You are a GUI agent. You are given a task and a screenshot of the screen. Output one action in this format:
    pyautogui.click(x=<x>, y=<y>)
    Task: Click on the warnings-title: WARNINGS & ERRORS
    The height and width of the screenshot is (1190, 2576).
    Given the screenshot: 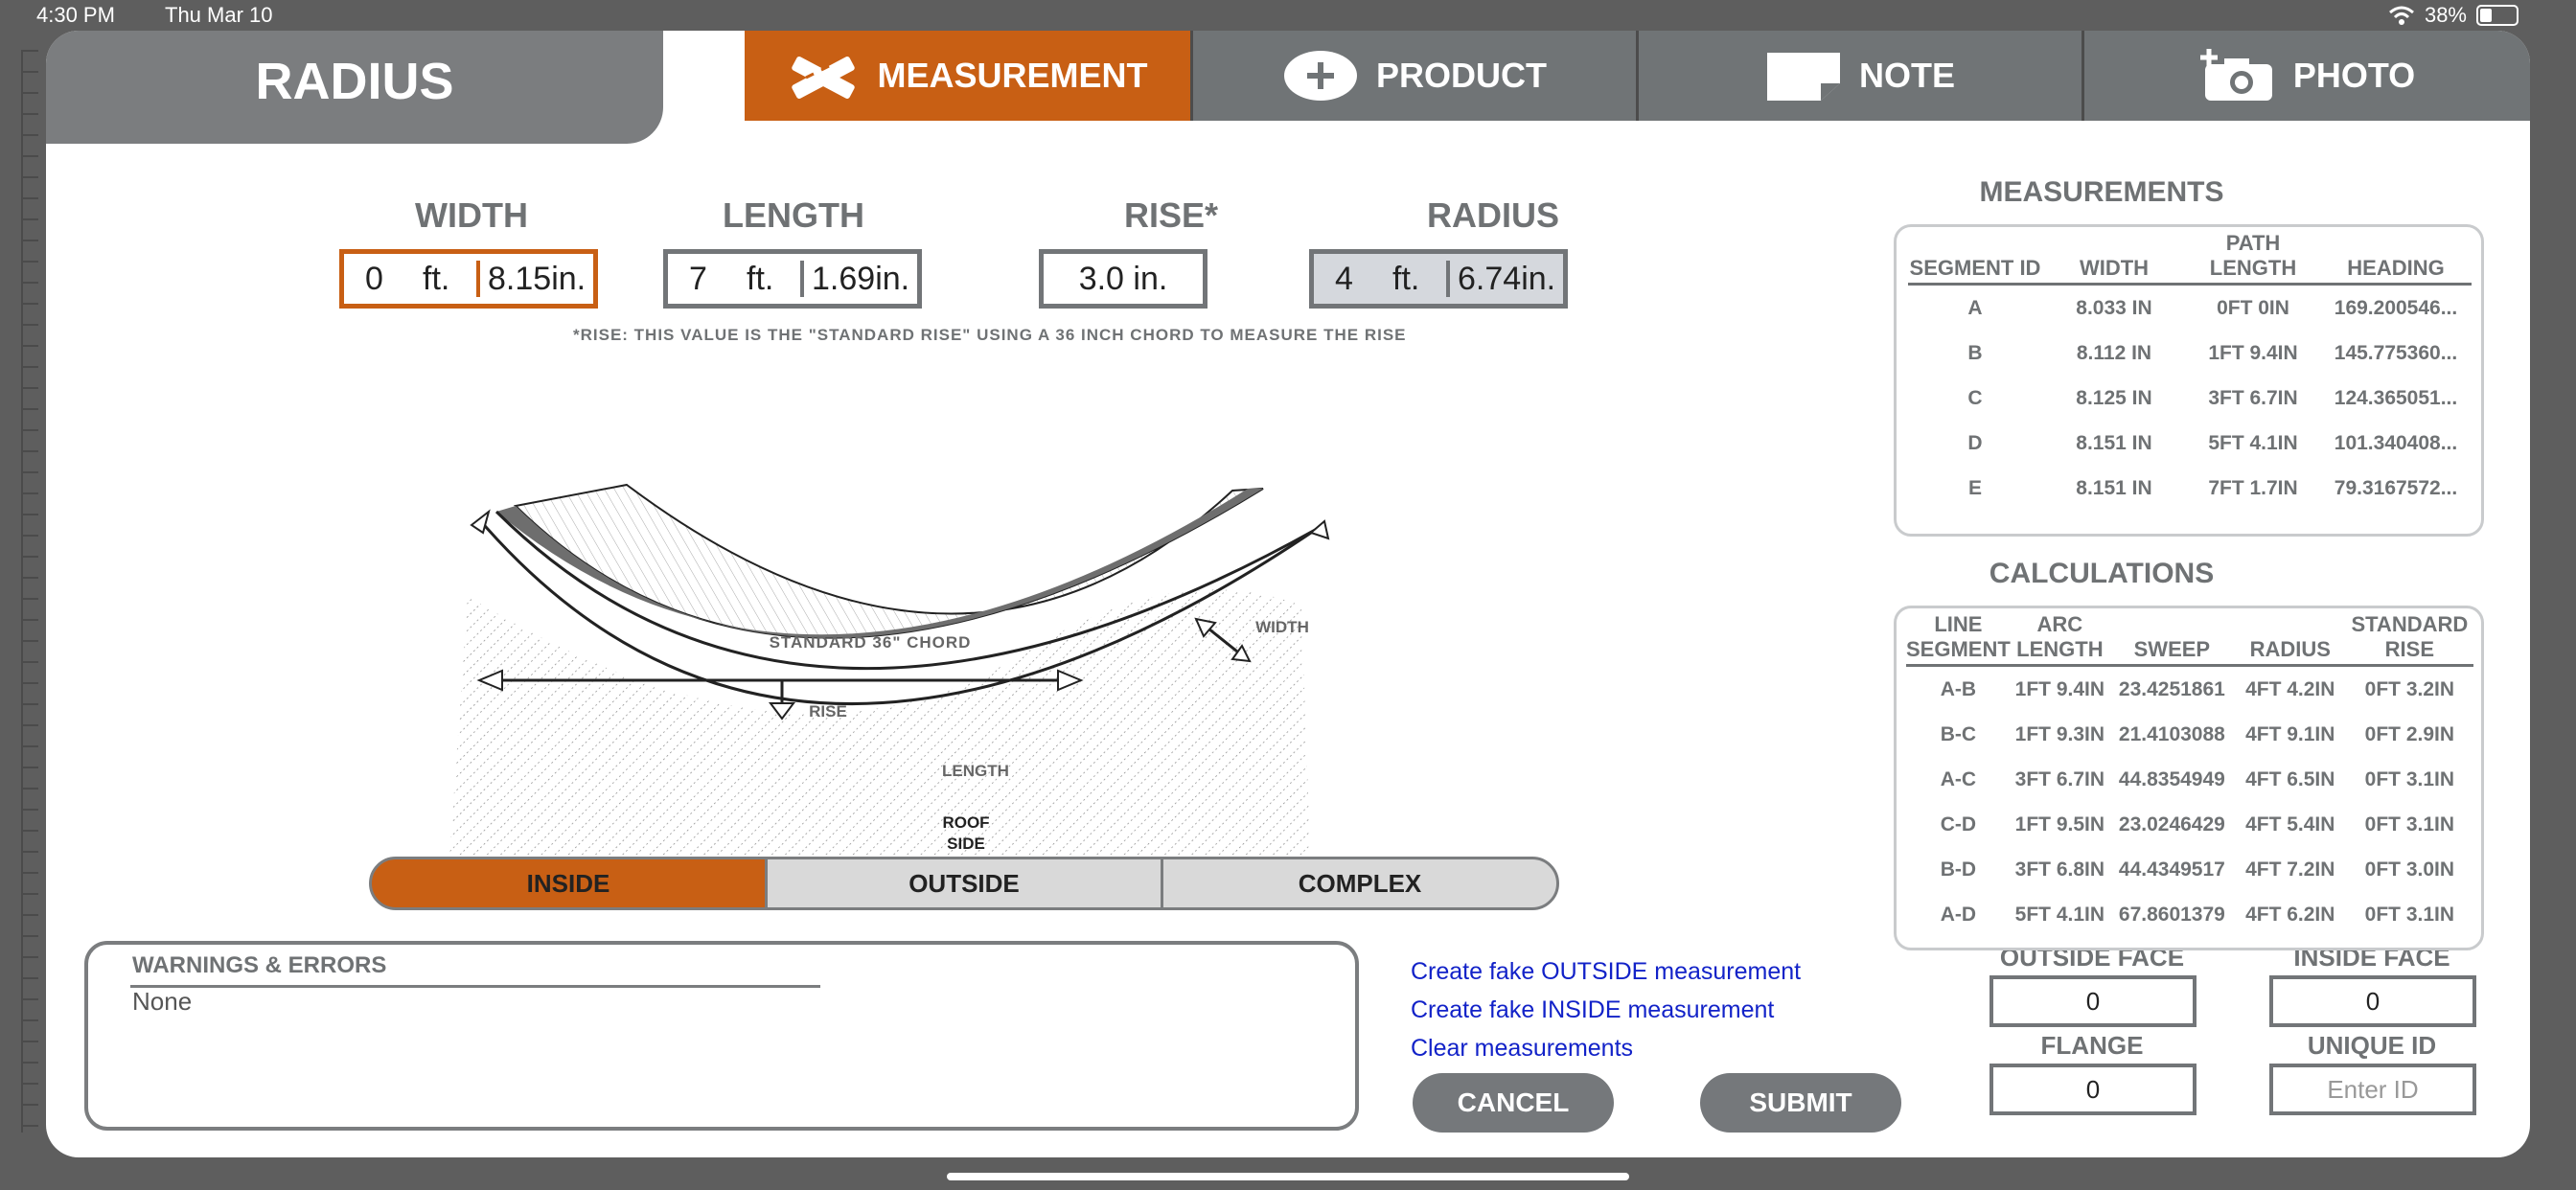 What is the action you would take?
    pyautogui.click(x=259, y=965)
    